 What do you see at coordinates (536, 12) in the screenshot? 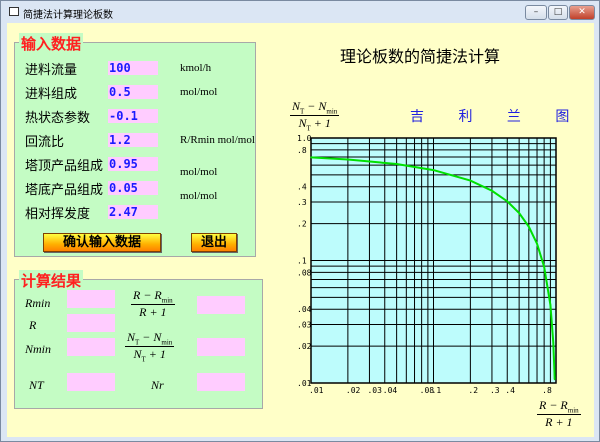
I see `minimize-button: –` at bounding box center [536, 12].